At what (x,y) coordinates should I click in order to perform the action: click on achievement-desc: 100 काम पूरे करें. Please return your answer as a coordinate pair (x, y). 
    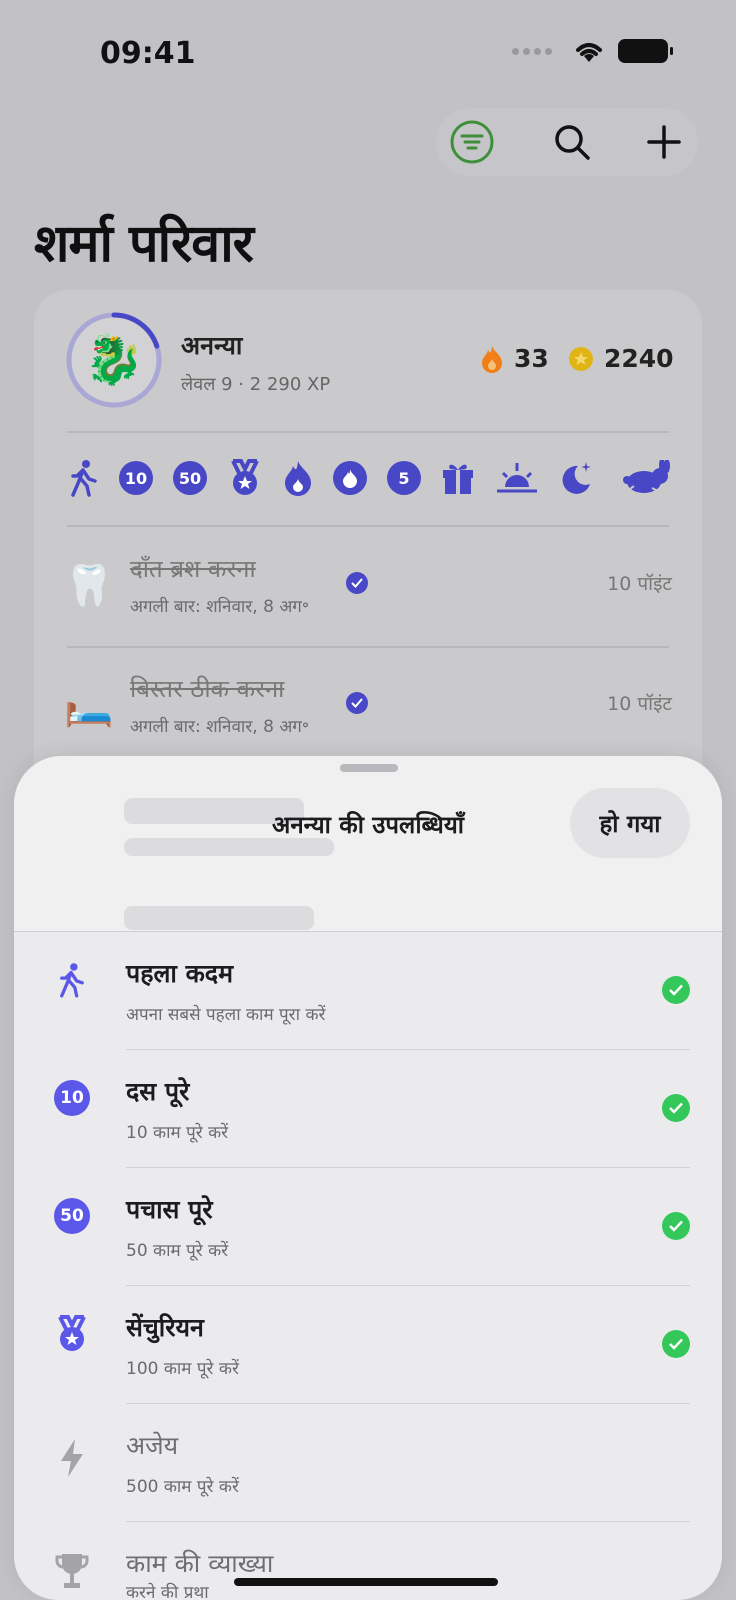
    Looking at the image, I should click on (182, 1369).